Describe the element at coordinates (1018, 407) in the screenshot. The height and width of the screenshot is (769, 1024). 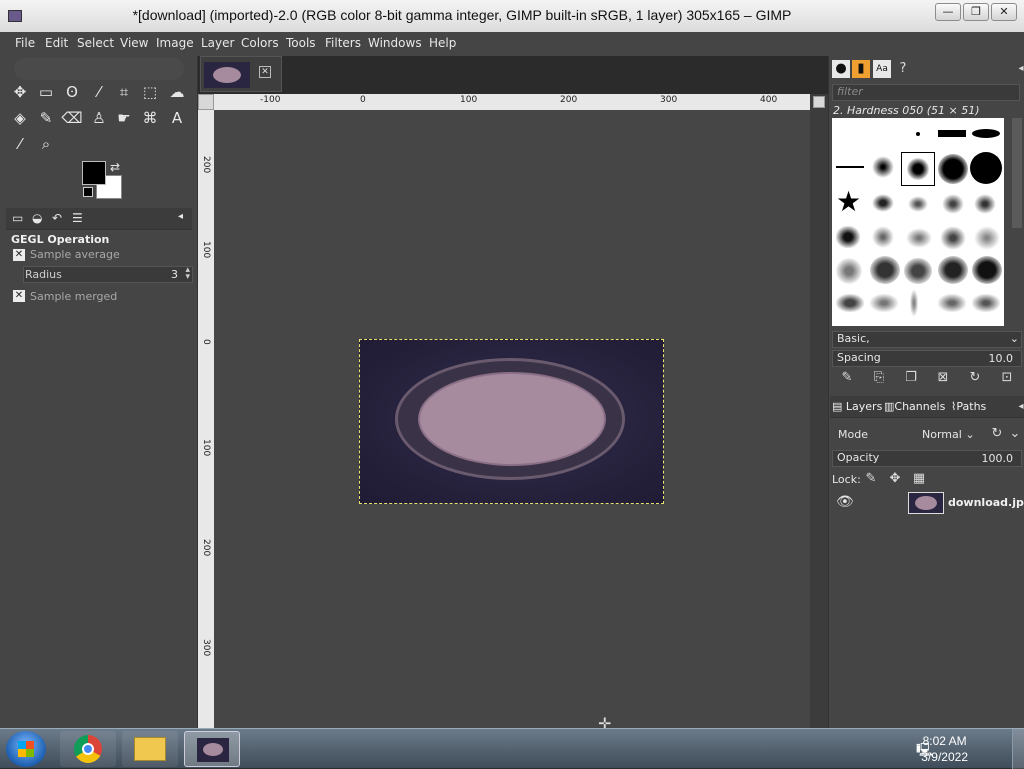
I see `layers-dock-menu-icon: ◂` at that location.